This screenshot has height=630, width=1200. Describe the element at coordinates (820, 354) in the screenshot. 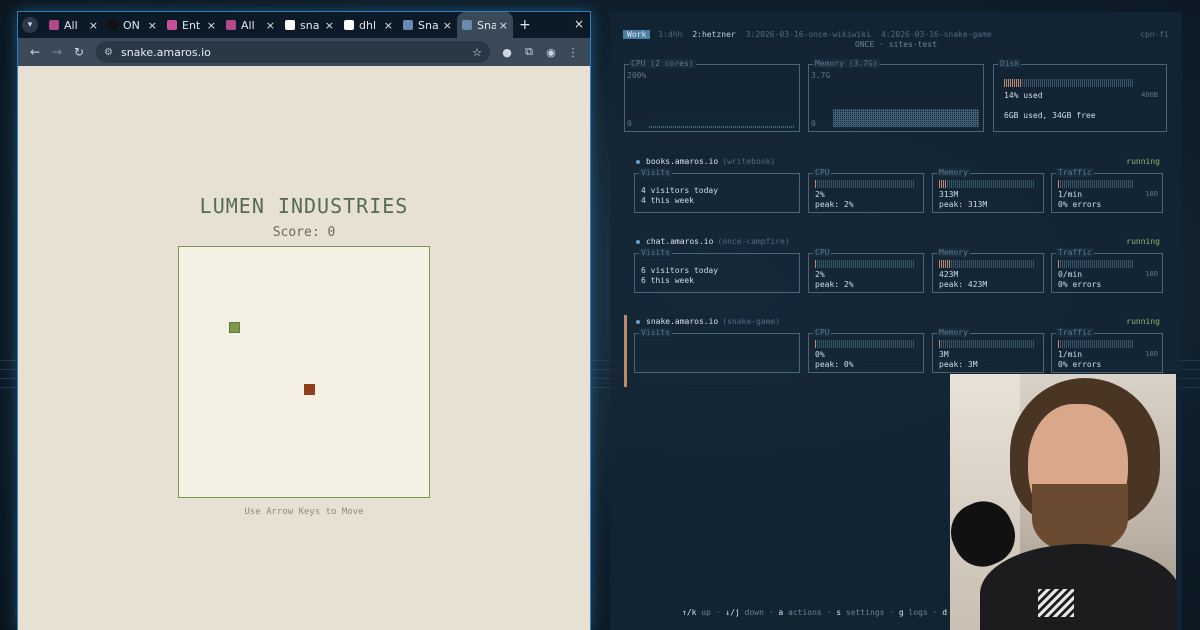

I see `app-cpu-value: 0%` at that location.